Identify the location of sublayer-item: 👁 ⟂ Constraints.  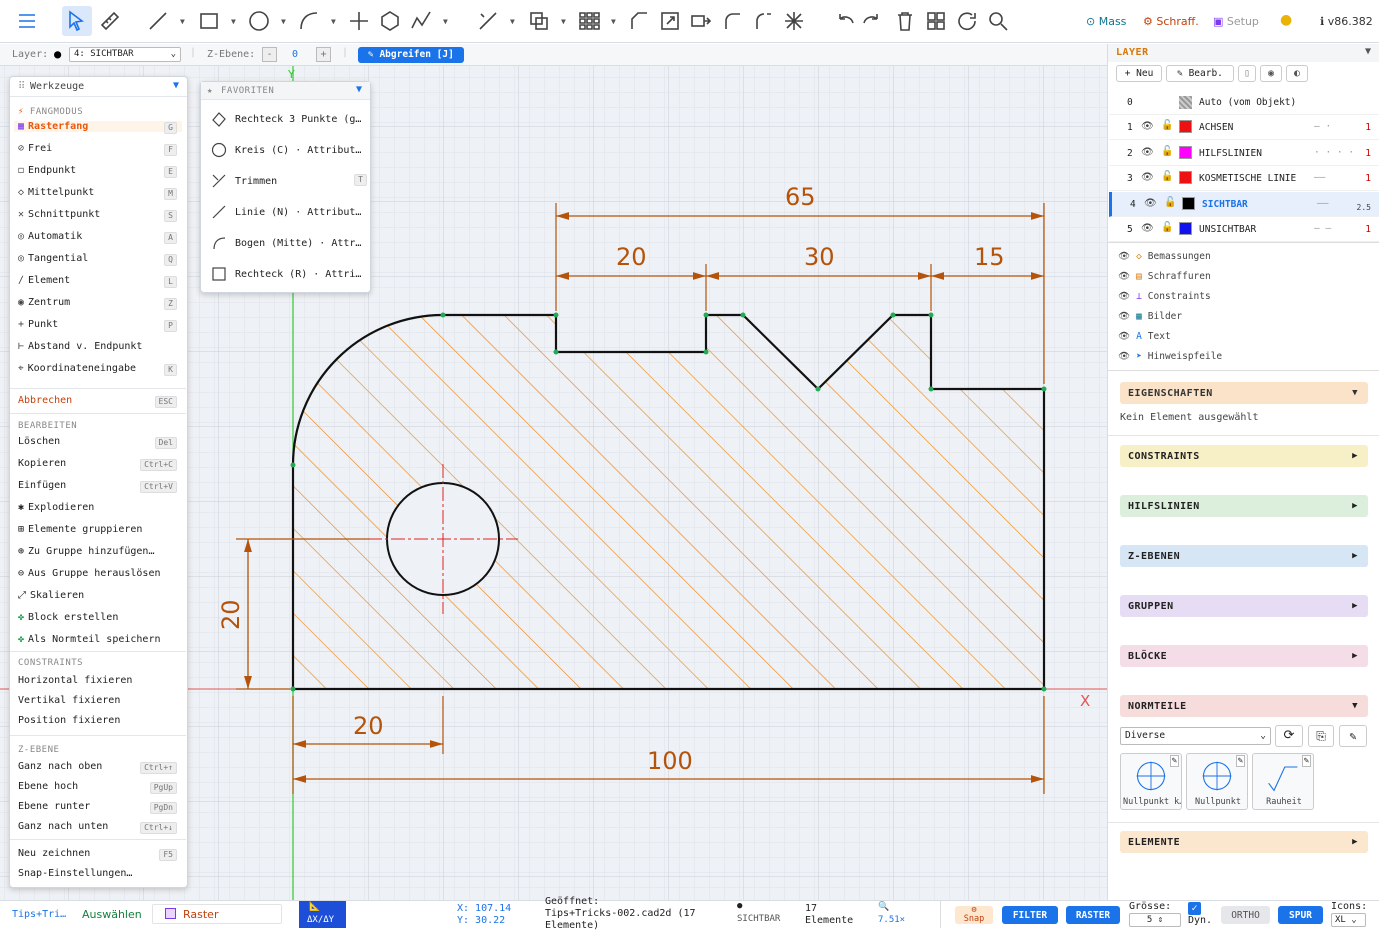
(1164, 296).